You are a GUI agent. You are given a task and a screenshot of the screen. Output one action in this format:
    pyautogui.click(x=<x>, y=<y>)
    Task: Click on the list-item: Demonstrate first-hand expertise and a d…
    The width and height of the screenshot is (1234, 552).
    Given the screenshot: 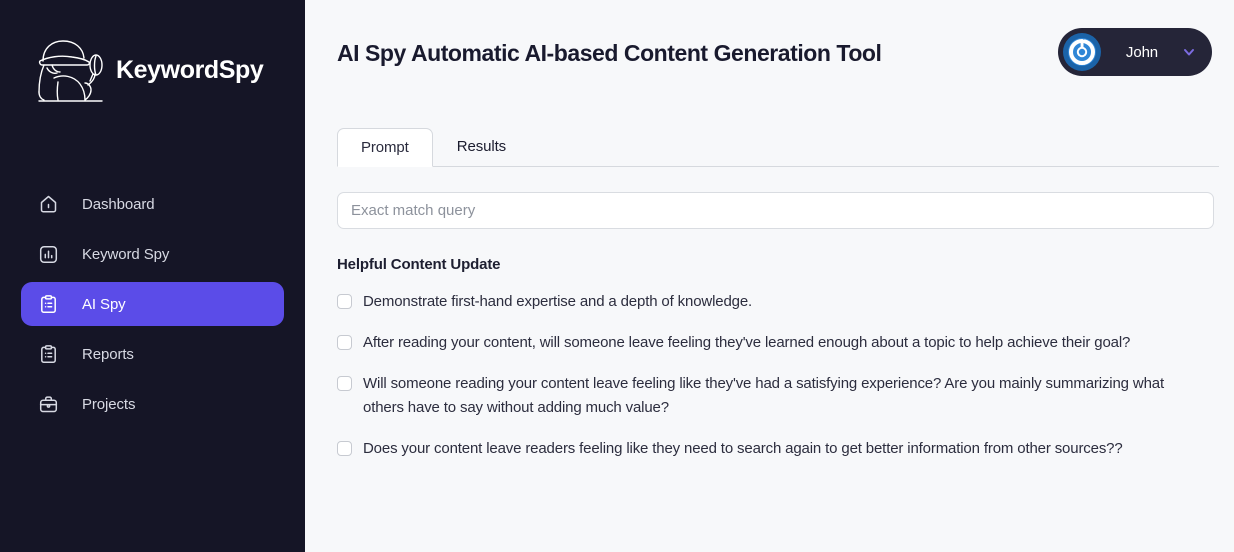 What is the action you would take?
    pyautogui.click(x=767, y=302)
    